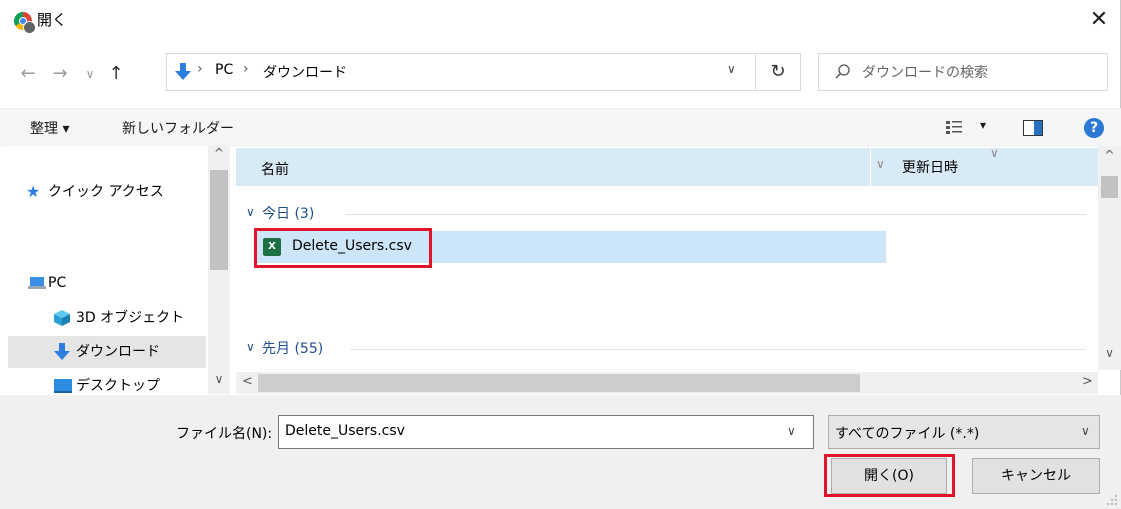 The image size is (1121, 509). What do you see at coordinates (247, 381) in the screenshot?
I see `scroll-left-button: <` at bounding box center [247, 381].